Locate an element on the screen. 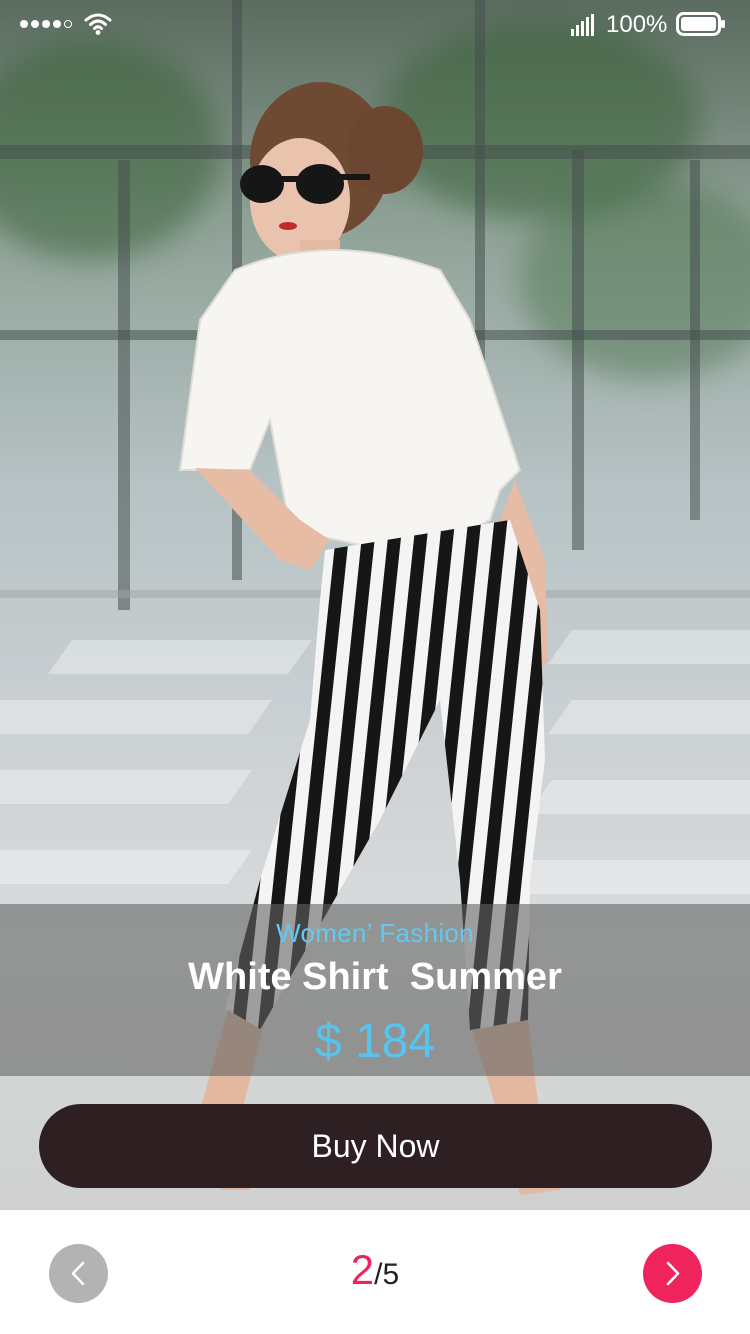  page-indicator: 2/5 is located at coordinates (375, 1270).